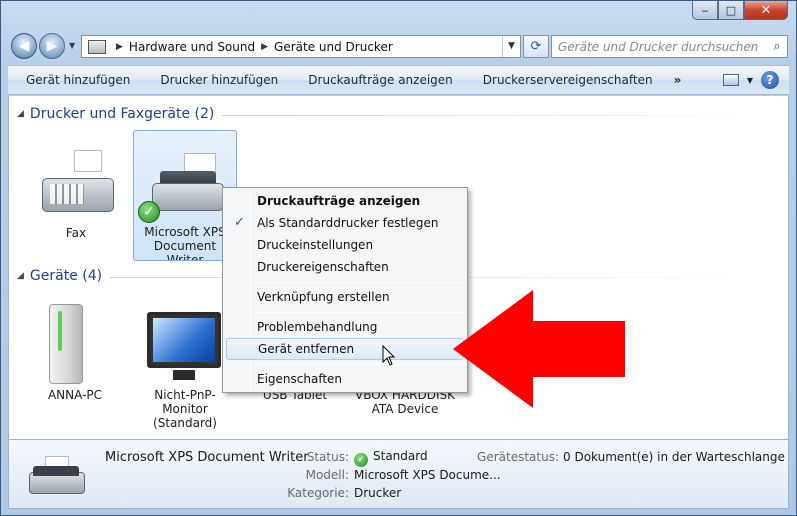 This screenshot has height=516, width=797. What do you see at coordinates (52, 46) in the screenshot?
I see `forward-button: ▶` at bounding box center [52, 46].